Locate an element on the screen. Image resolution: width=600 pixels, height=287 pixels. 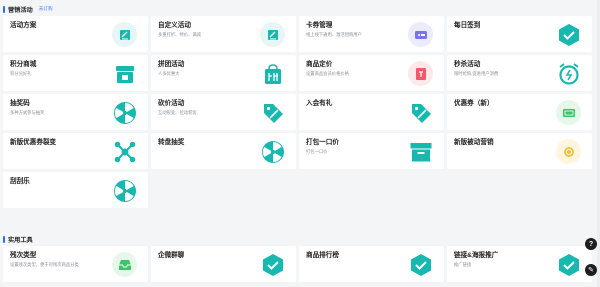
section-title: 实用工具 is located at coordinates (20, 240).